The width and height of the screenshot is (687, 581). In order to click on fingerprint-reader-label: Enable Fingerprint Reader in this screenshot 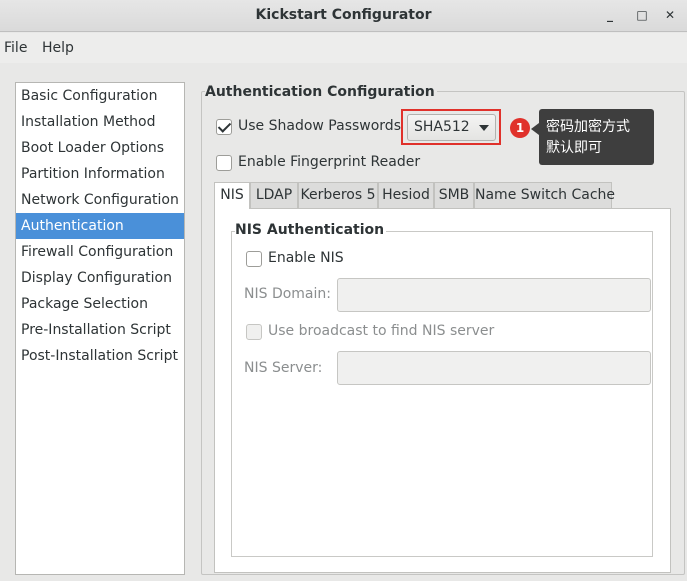, I will do `click(329, 162)`.